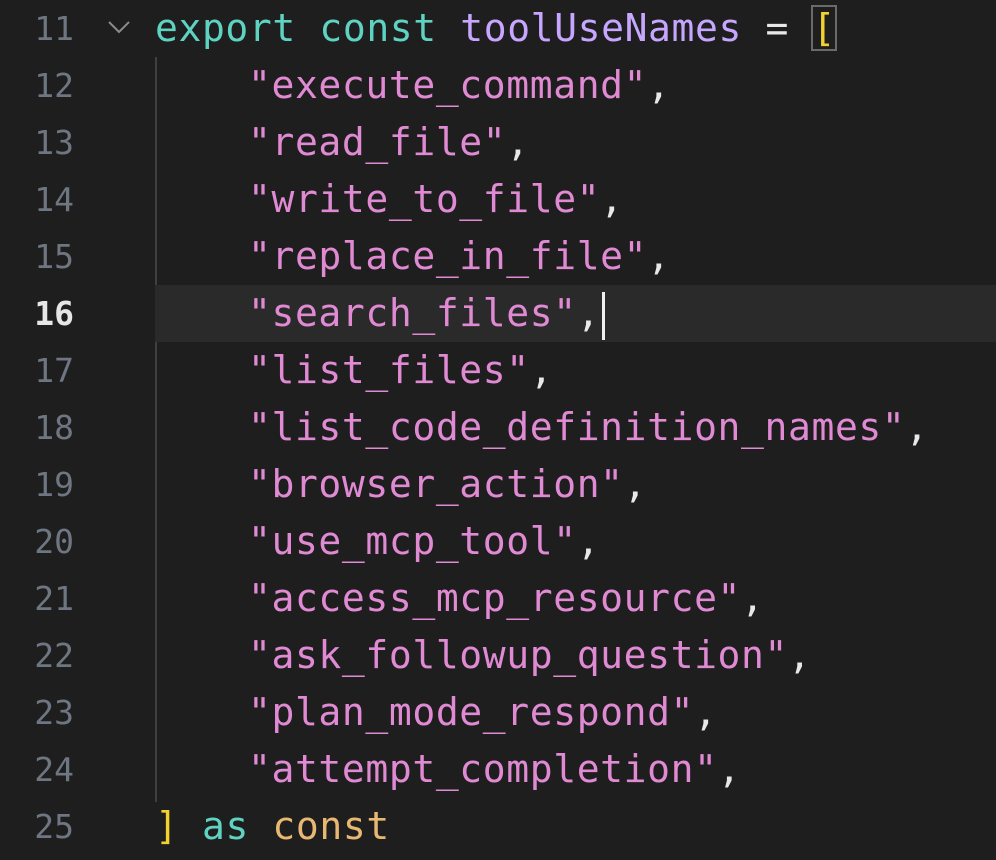  I want to click on string-literal: "list_code_definition_names", so click(577, 427).